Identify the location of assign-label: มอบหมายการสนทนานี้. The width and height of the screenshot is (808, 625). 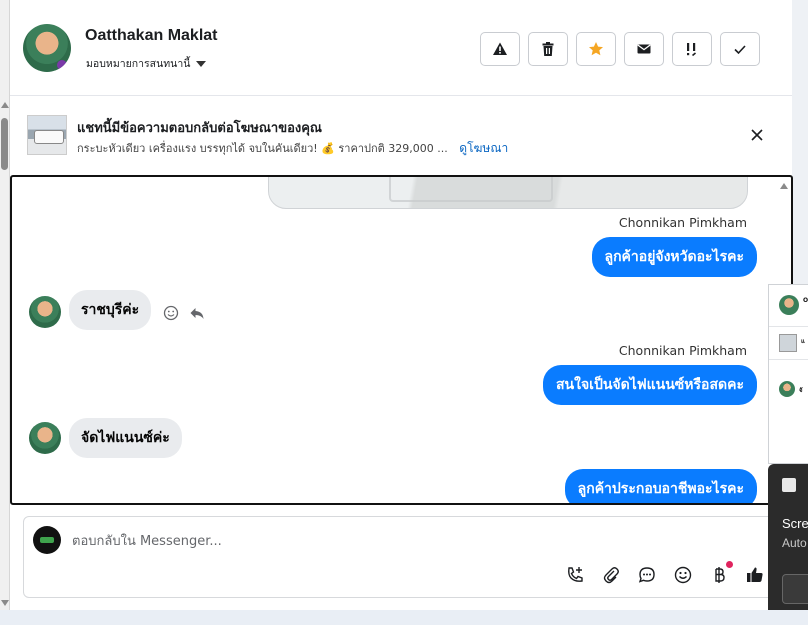
(138, 64).